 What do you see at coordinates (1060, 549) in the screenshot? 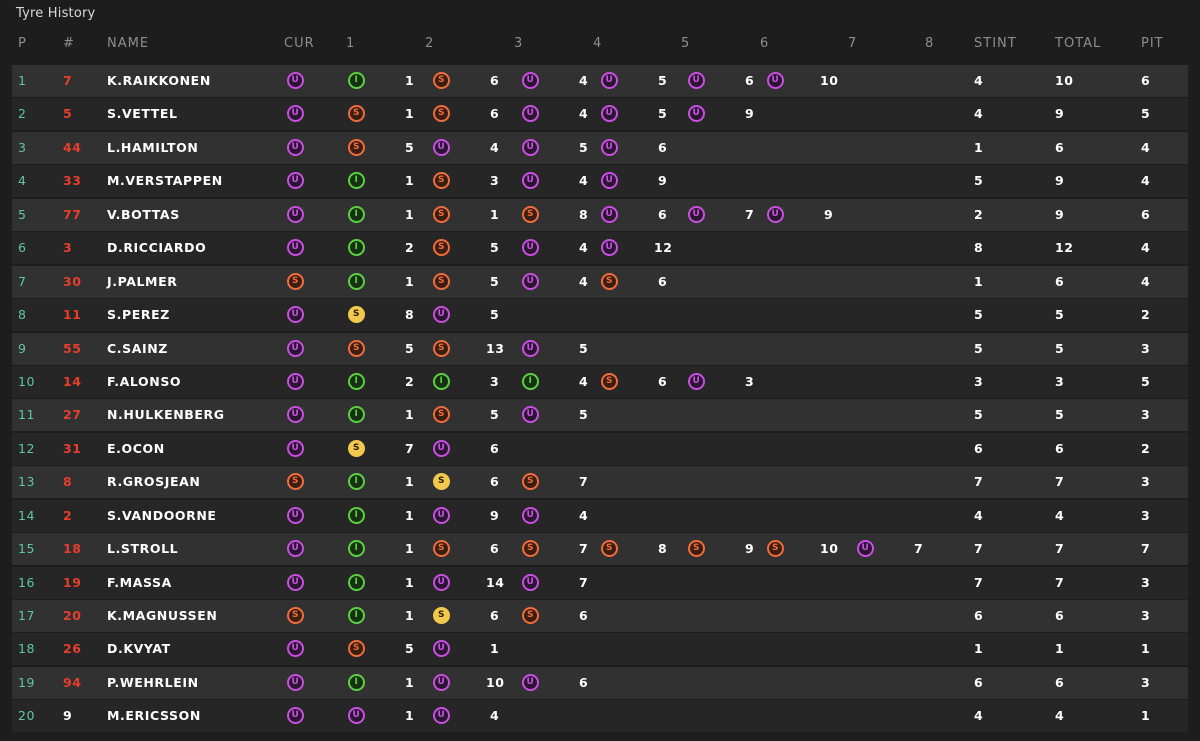
I see `total-cell: 7` at bounding box center [1060, 549].